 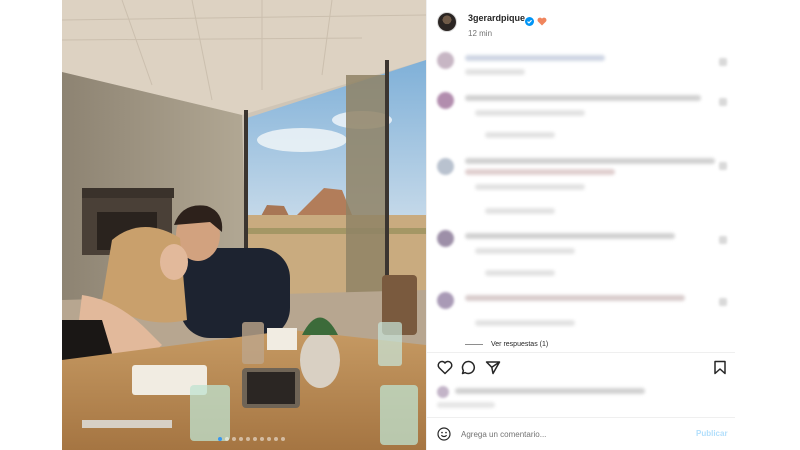 I want to click on share-button, so click(x=493, y=370).